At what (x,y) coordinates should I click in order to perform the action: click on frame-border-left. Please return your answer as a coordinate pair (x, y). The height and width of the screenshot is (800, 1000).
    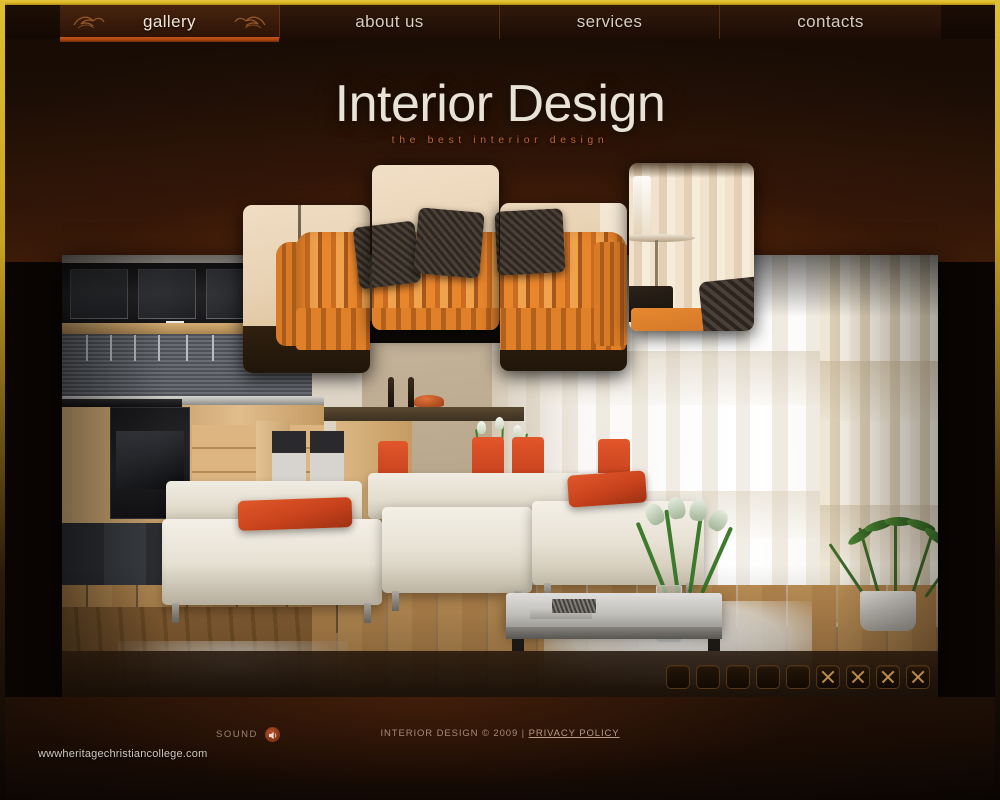
    Looking at the image, I should click on (2, 400).